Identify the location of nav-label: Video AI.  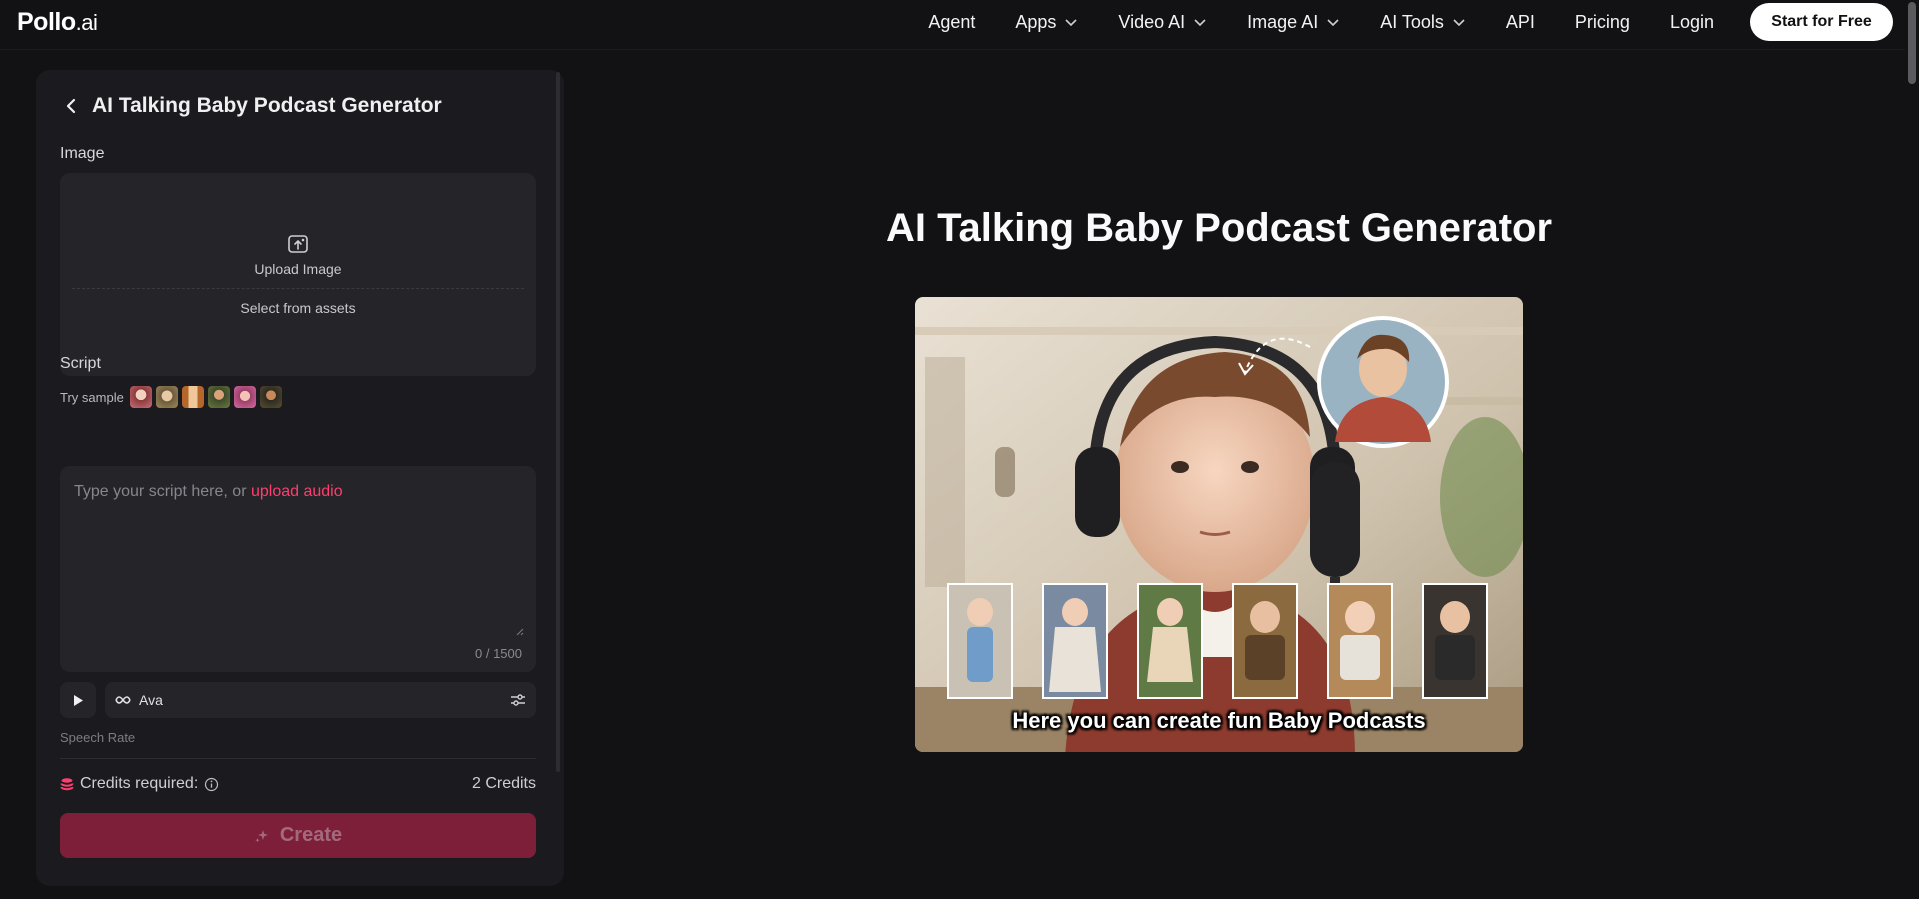
(1152, 21).